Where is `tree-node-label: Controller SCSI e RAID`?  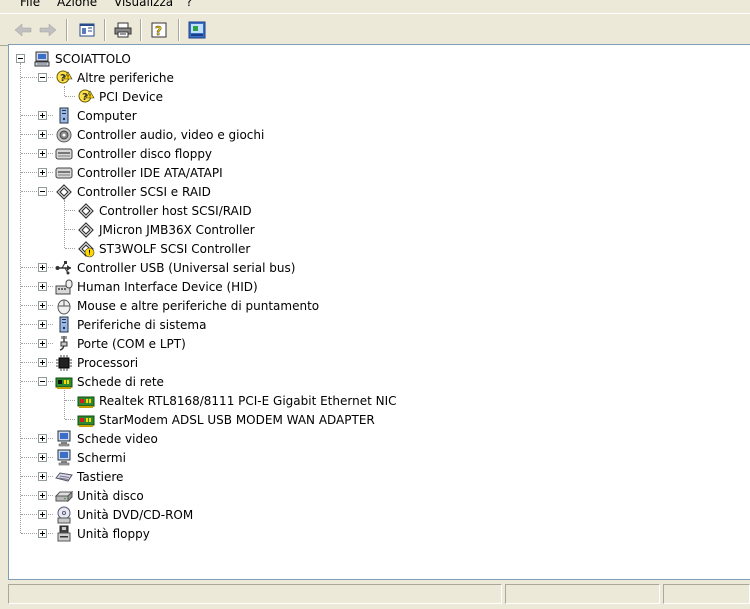
tree-node-label: Controller SCSI e RAID is located at coordinates (144, 191).